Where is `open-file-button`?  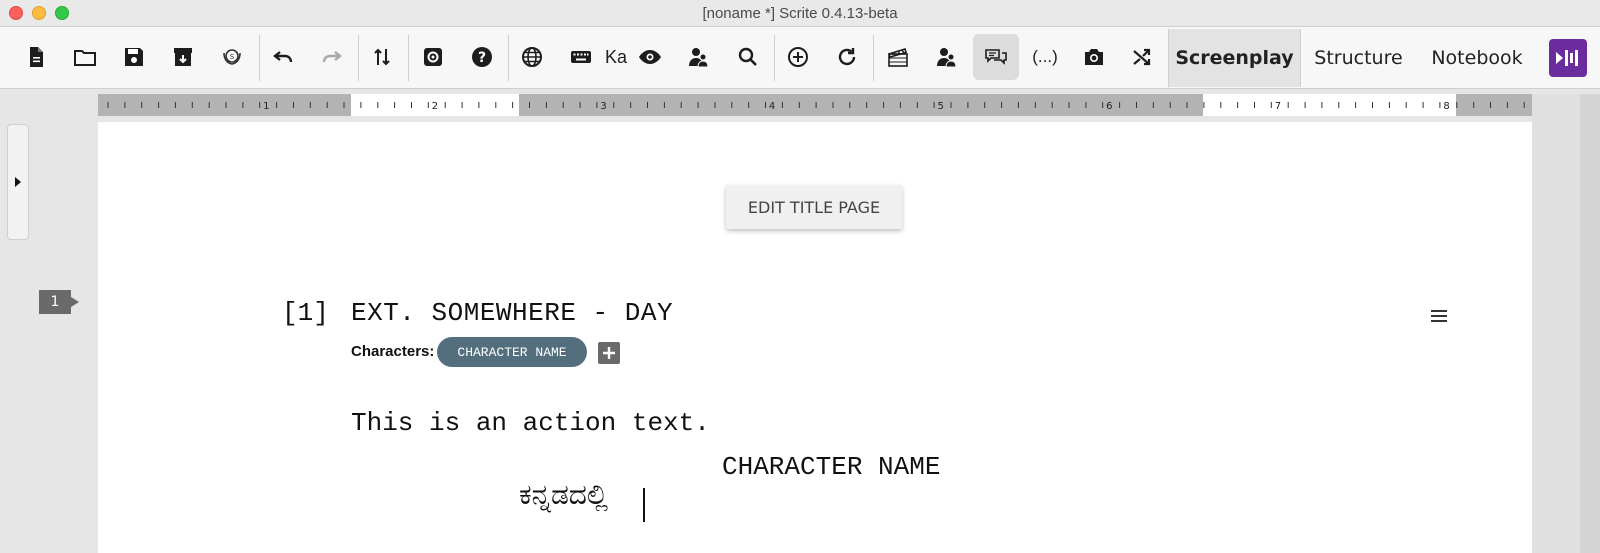 open-file-button is located at coordinates (85, 57).